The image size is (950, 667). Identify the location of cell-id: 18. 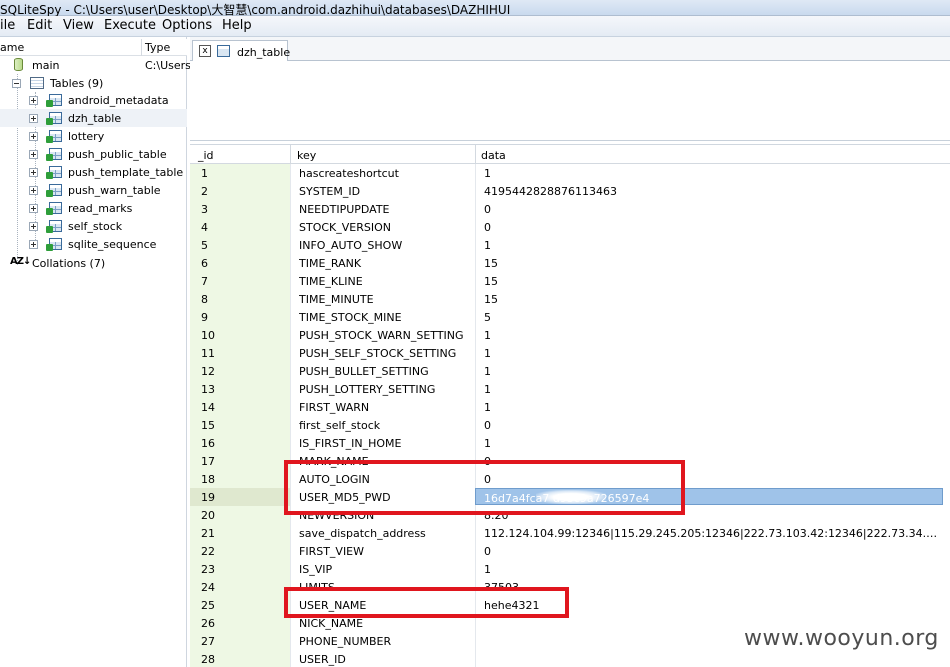
(241, 479).